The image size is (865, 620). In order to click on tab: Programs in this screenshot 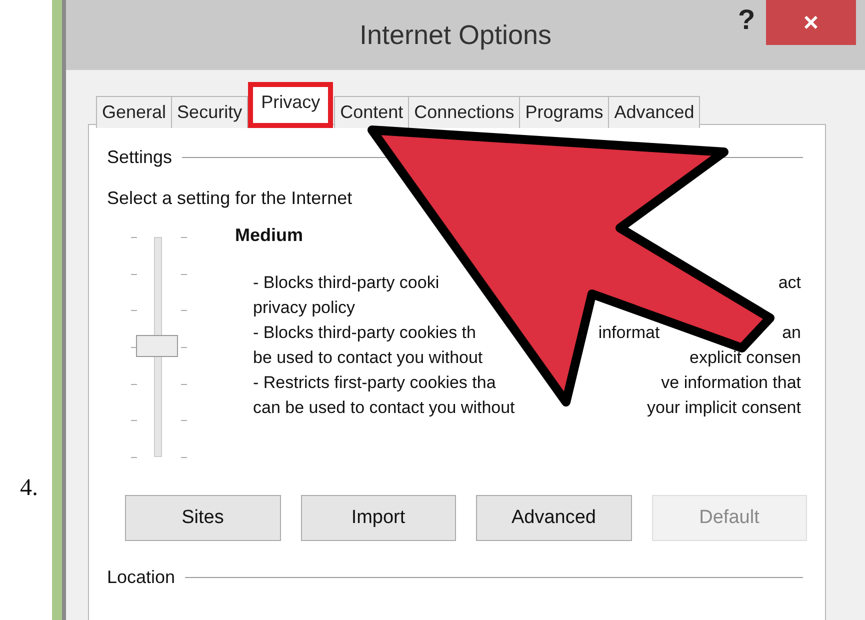, I will do `click(564, 112)`.